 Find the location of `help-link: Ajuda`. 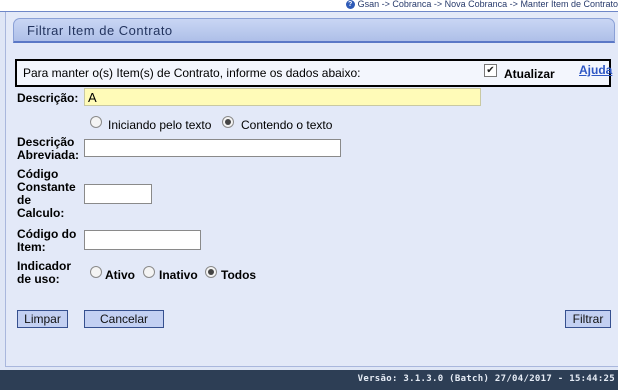

help-link: Ajuda is located at coordinates (595, 70).